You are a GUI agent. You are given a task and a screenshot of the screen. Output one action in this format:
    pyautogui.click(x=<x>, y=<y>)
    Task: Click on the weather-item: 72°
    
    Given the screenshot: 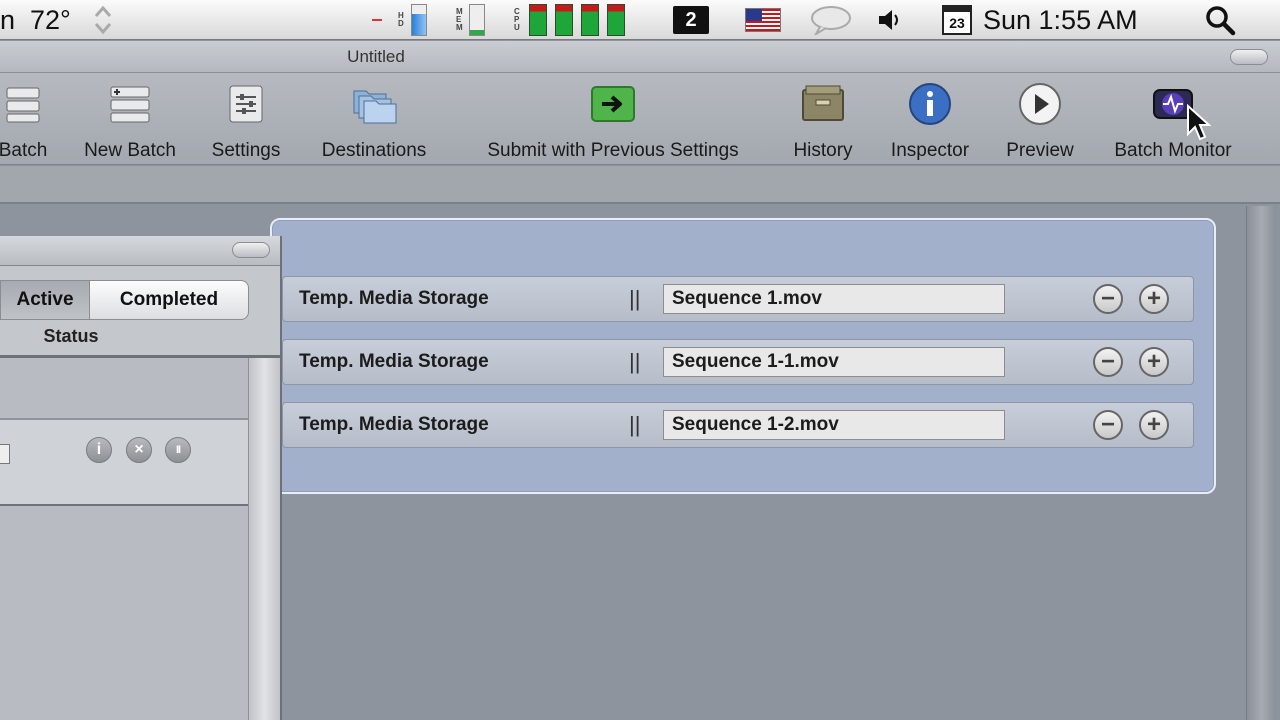 What is the action you would take?
    pyautogui.click(x=50, y=20)
    